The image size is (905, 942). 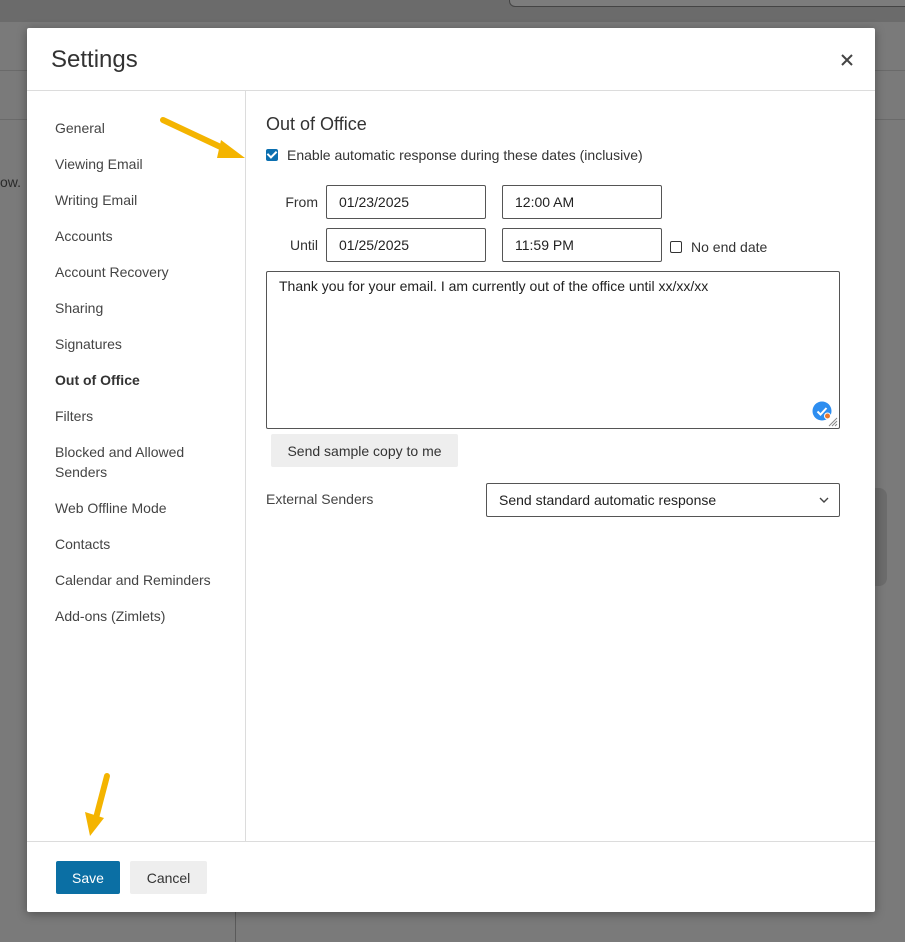 I want to click on from-time-input, so click(x=582, y=202).